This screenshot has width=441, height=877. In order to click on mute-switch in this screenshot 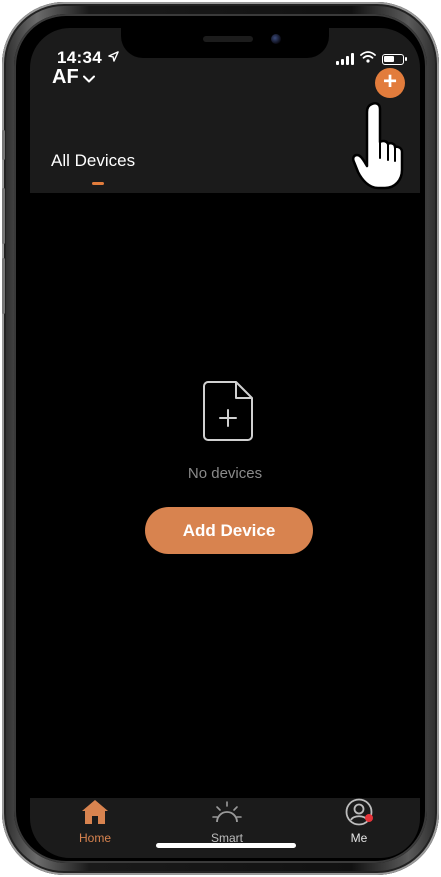, I will do `click(3, 145)`.